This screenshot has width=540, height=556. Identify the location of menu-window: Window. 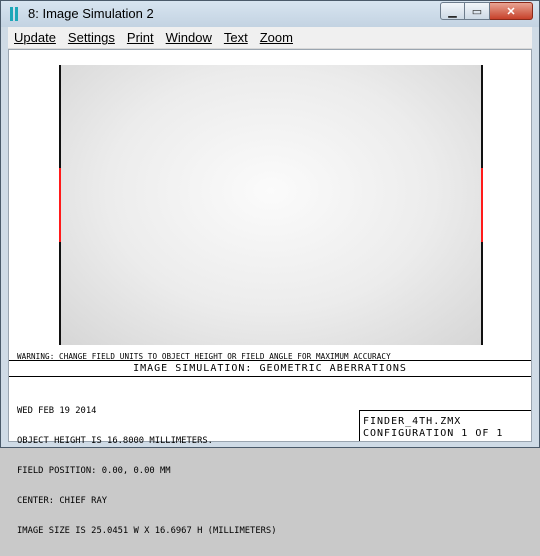
(189, 37).